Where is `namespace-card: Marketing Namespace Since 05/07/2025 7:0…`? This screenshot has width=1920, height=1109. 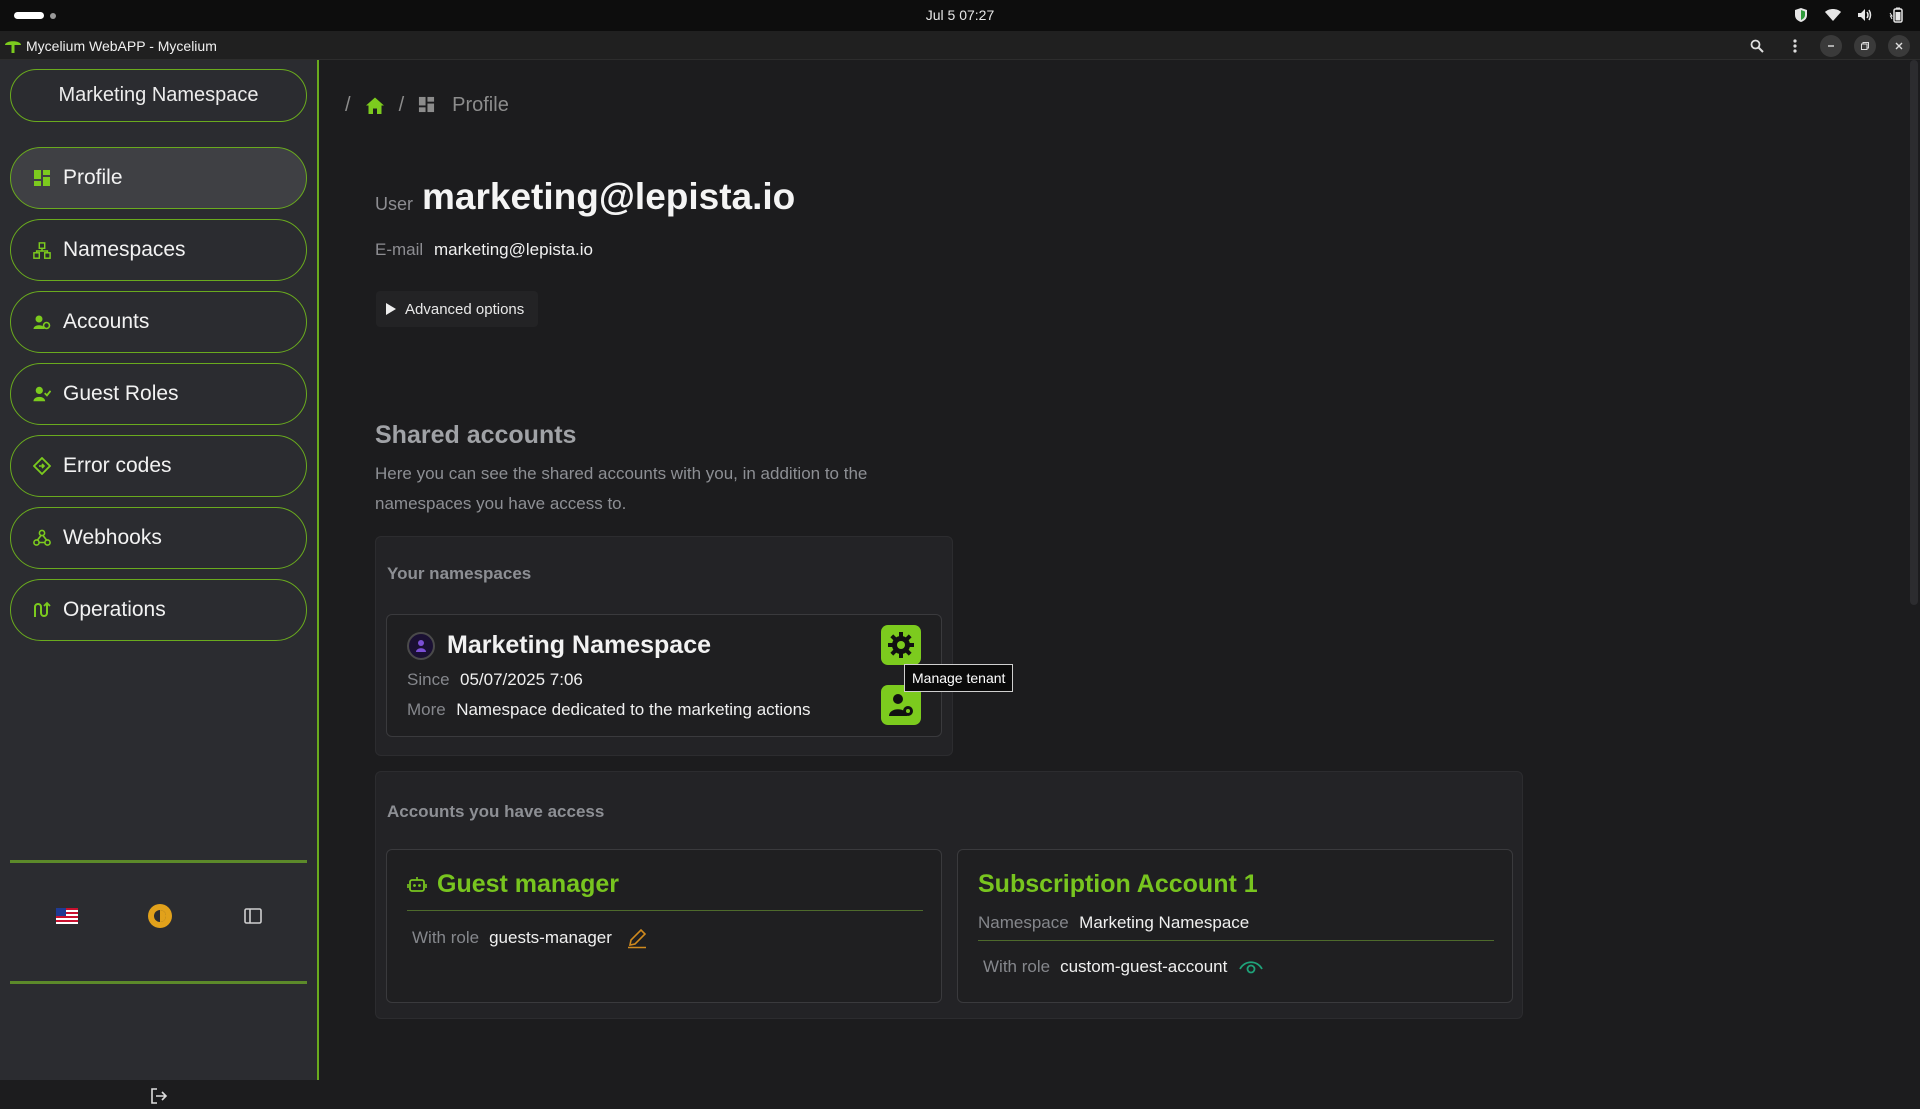 namespace-card: Marketing Namespace Since 05/07/2025 7:0… is located at coordinates (664, 675).